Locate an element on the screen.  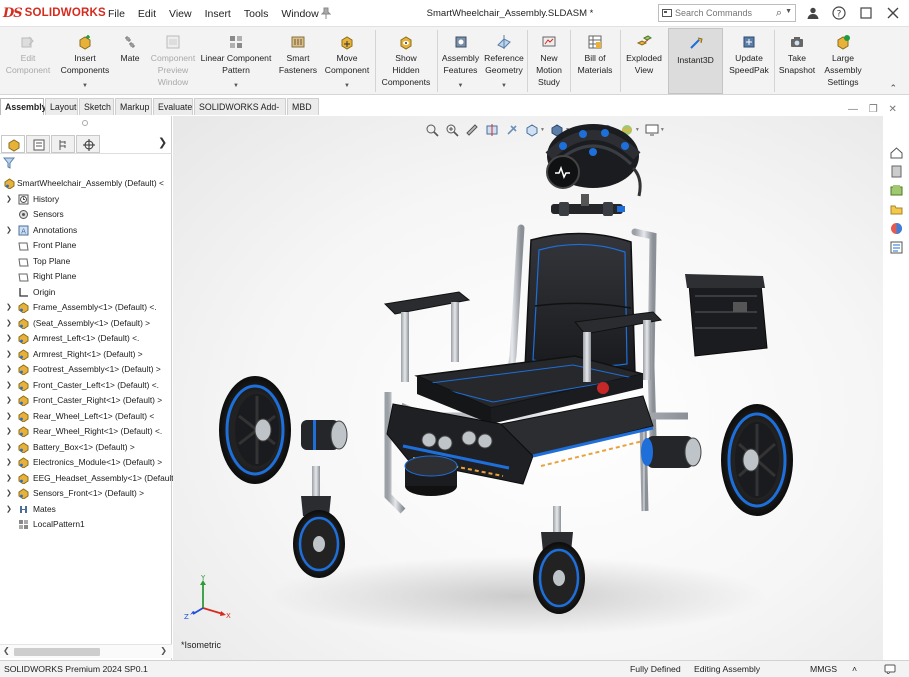
resources-icon is located at coordinates (896, 171).